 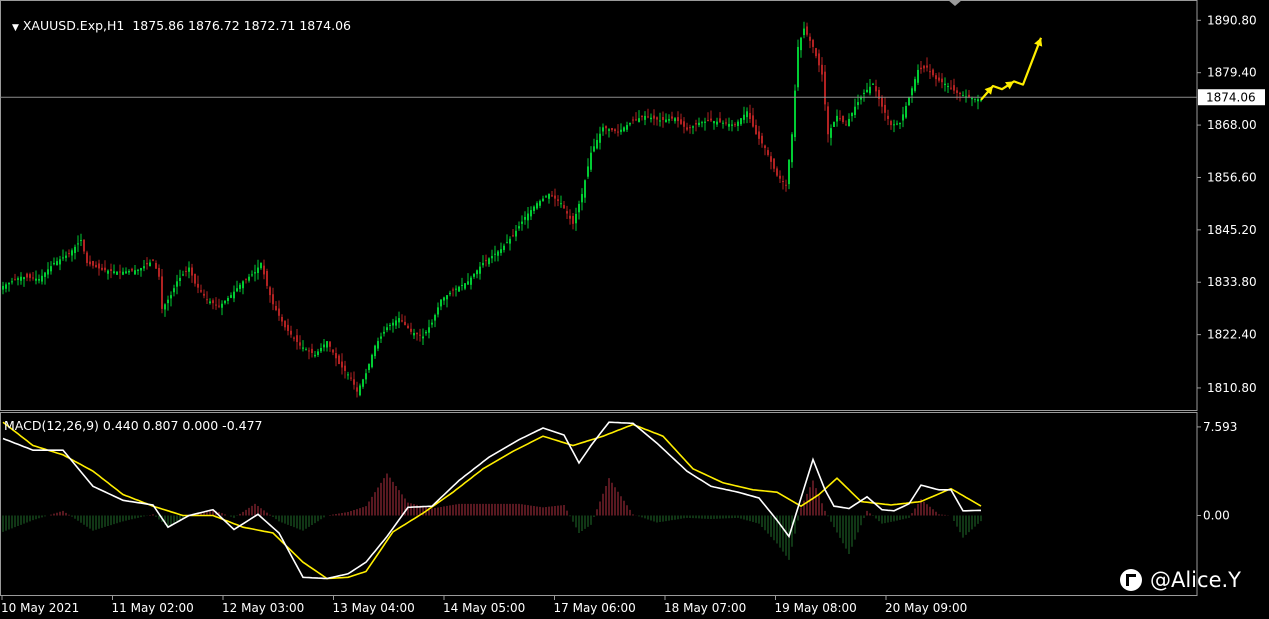 What do you see at coordinates (15, 28) in the screenshot?
I see `symbol-dropdown-icon: ▼` at bounding box center [15, 28].